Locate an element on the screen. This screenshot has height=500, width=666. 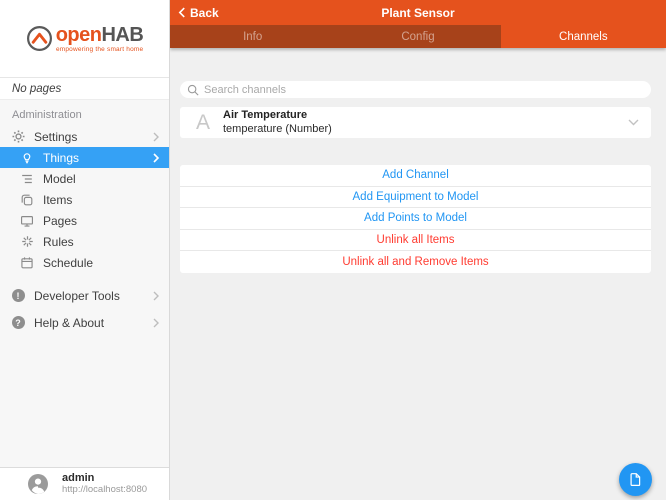
username: admin is located at coordinates (78, 478).